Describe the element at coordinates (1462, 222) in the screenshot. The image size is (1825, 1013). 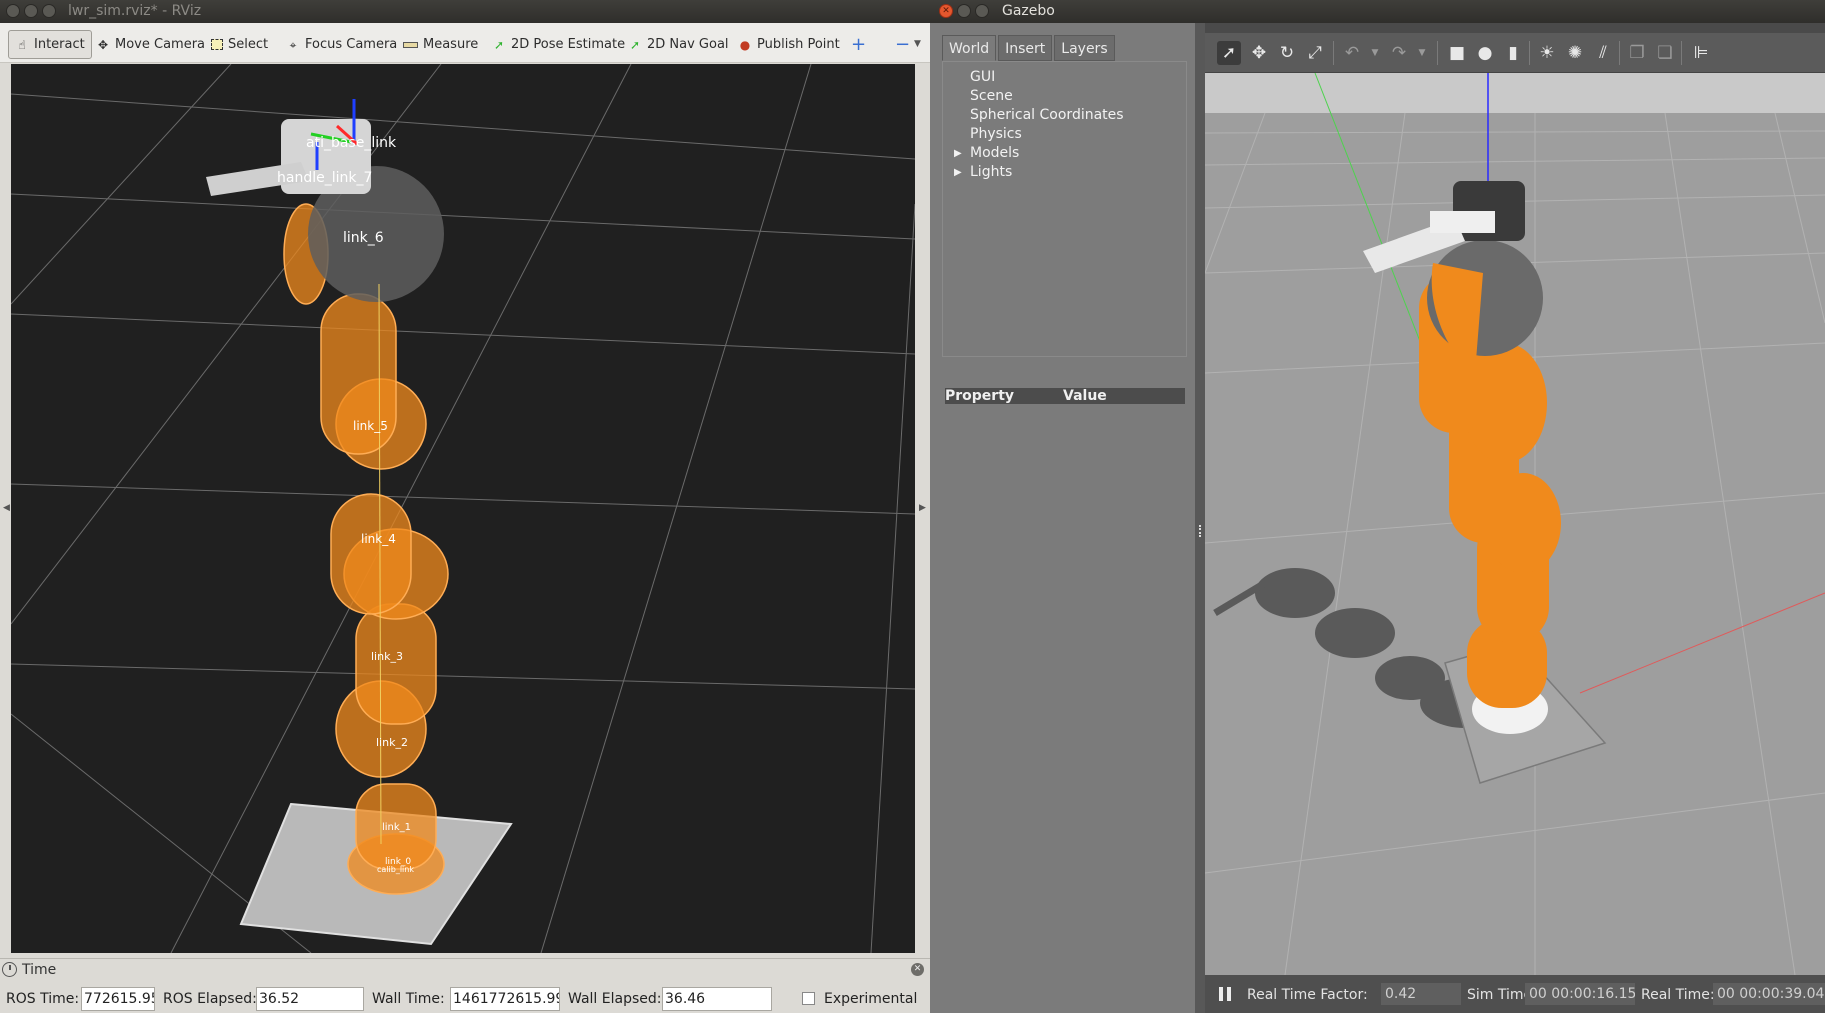
I see `handle-clamp` at that location.